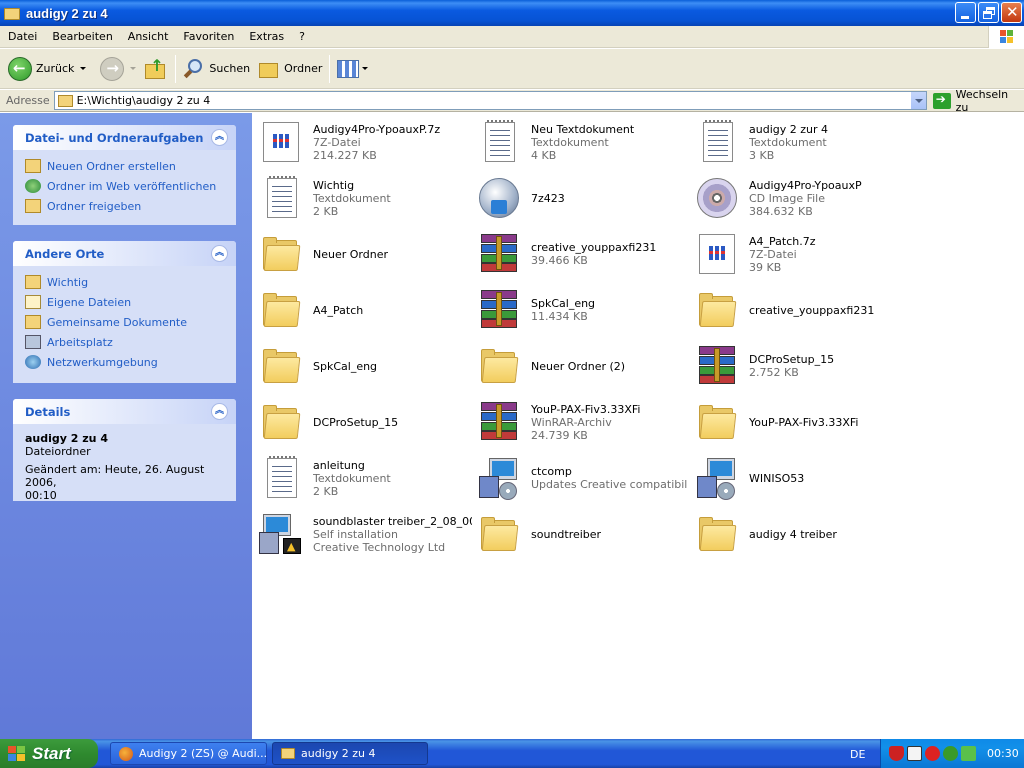  Describe the element at coordinates (932, 753) in the screenshot. I see `antivirus-icon` at that location.